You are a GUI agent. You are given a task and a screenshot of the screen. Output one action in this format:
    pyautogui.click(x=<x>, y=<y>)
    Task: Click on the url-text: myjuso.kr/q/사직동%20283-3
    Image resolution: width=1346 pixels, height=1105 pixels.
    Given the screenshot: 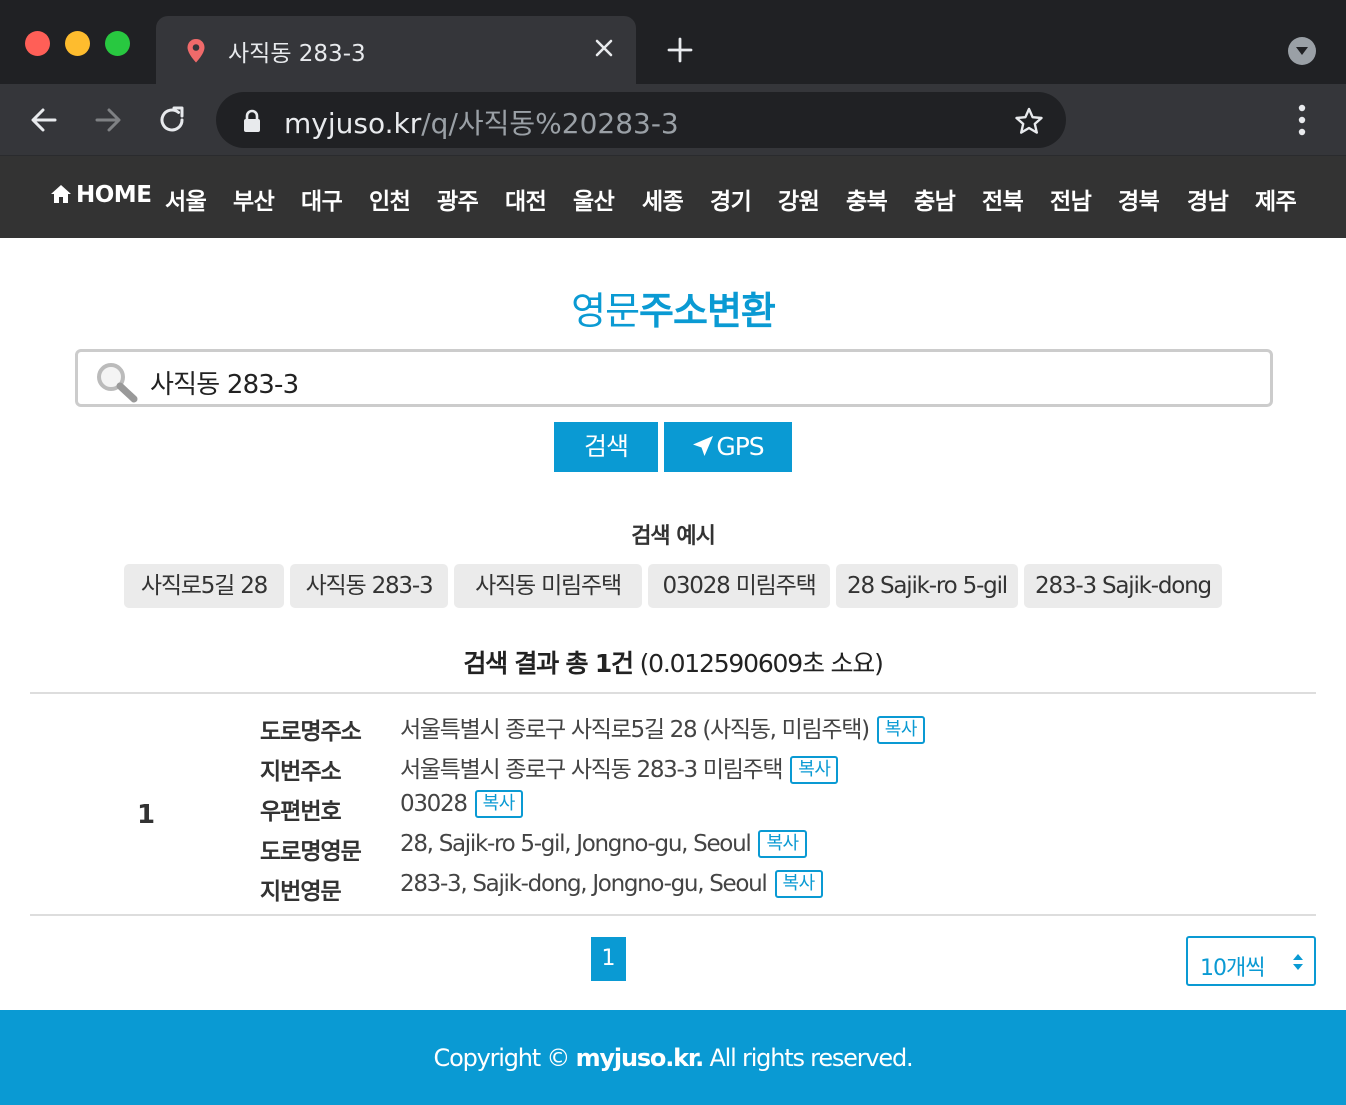 What is the action you would take?
    pyautogui.click(x=481, y=122)
    